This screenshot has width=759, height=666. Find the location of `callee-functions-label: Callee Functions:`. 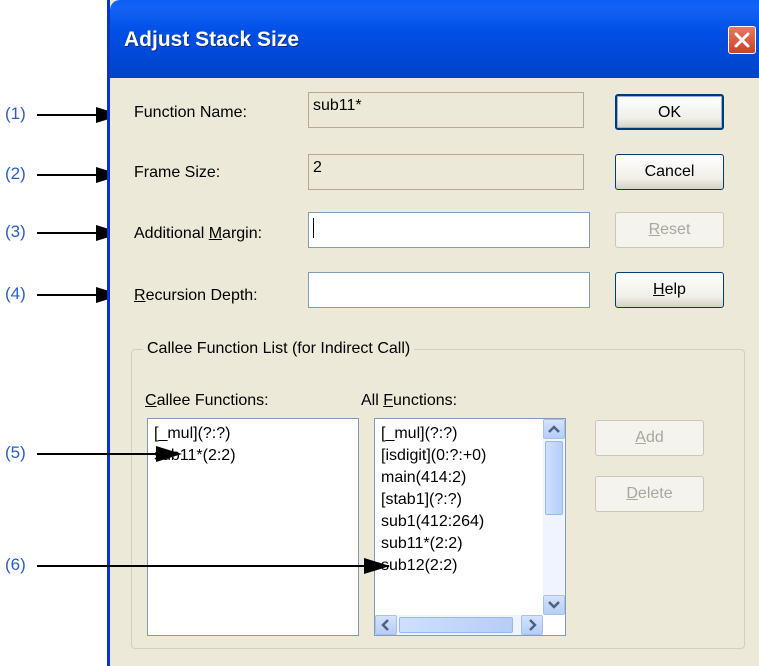

callee-functions-label: Callee Functions: is located at coordinates (207, 401).